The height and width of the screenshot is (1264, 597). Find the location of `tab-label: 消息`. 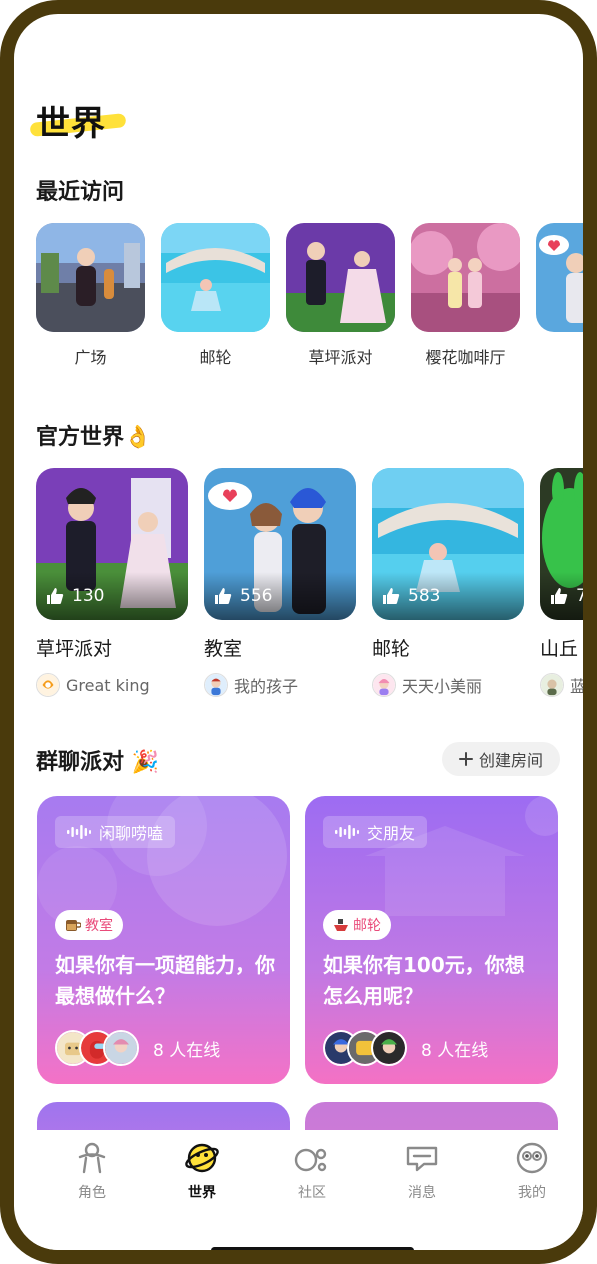

tab-label: 消息 is located at coordinates (422, 1193).